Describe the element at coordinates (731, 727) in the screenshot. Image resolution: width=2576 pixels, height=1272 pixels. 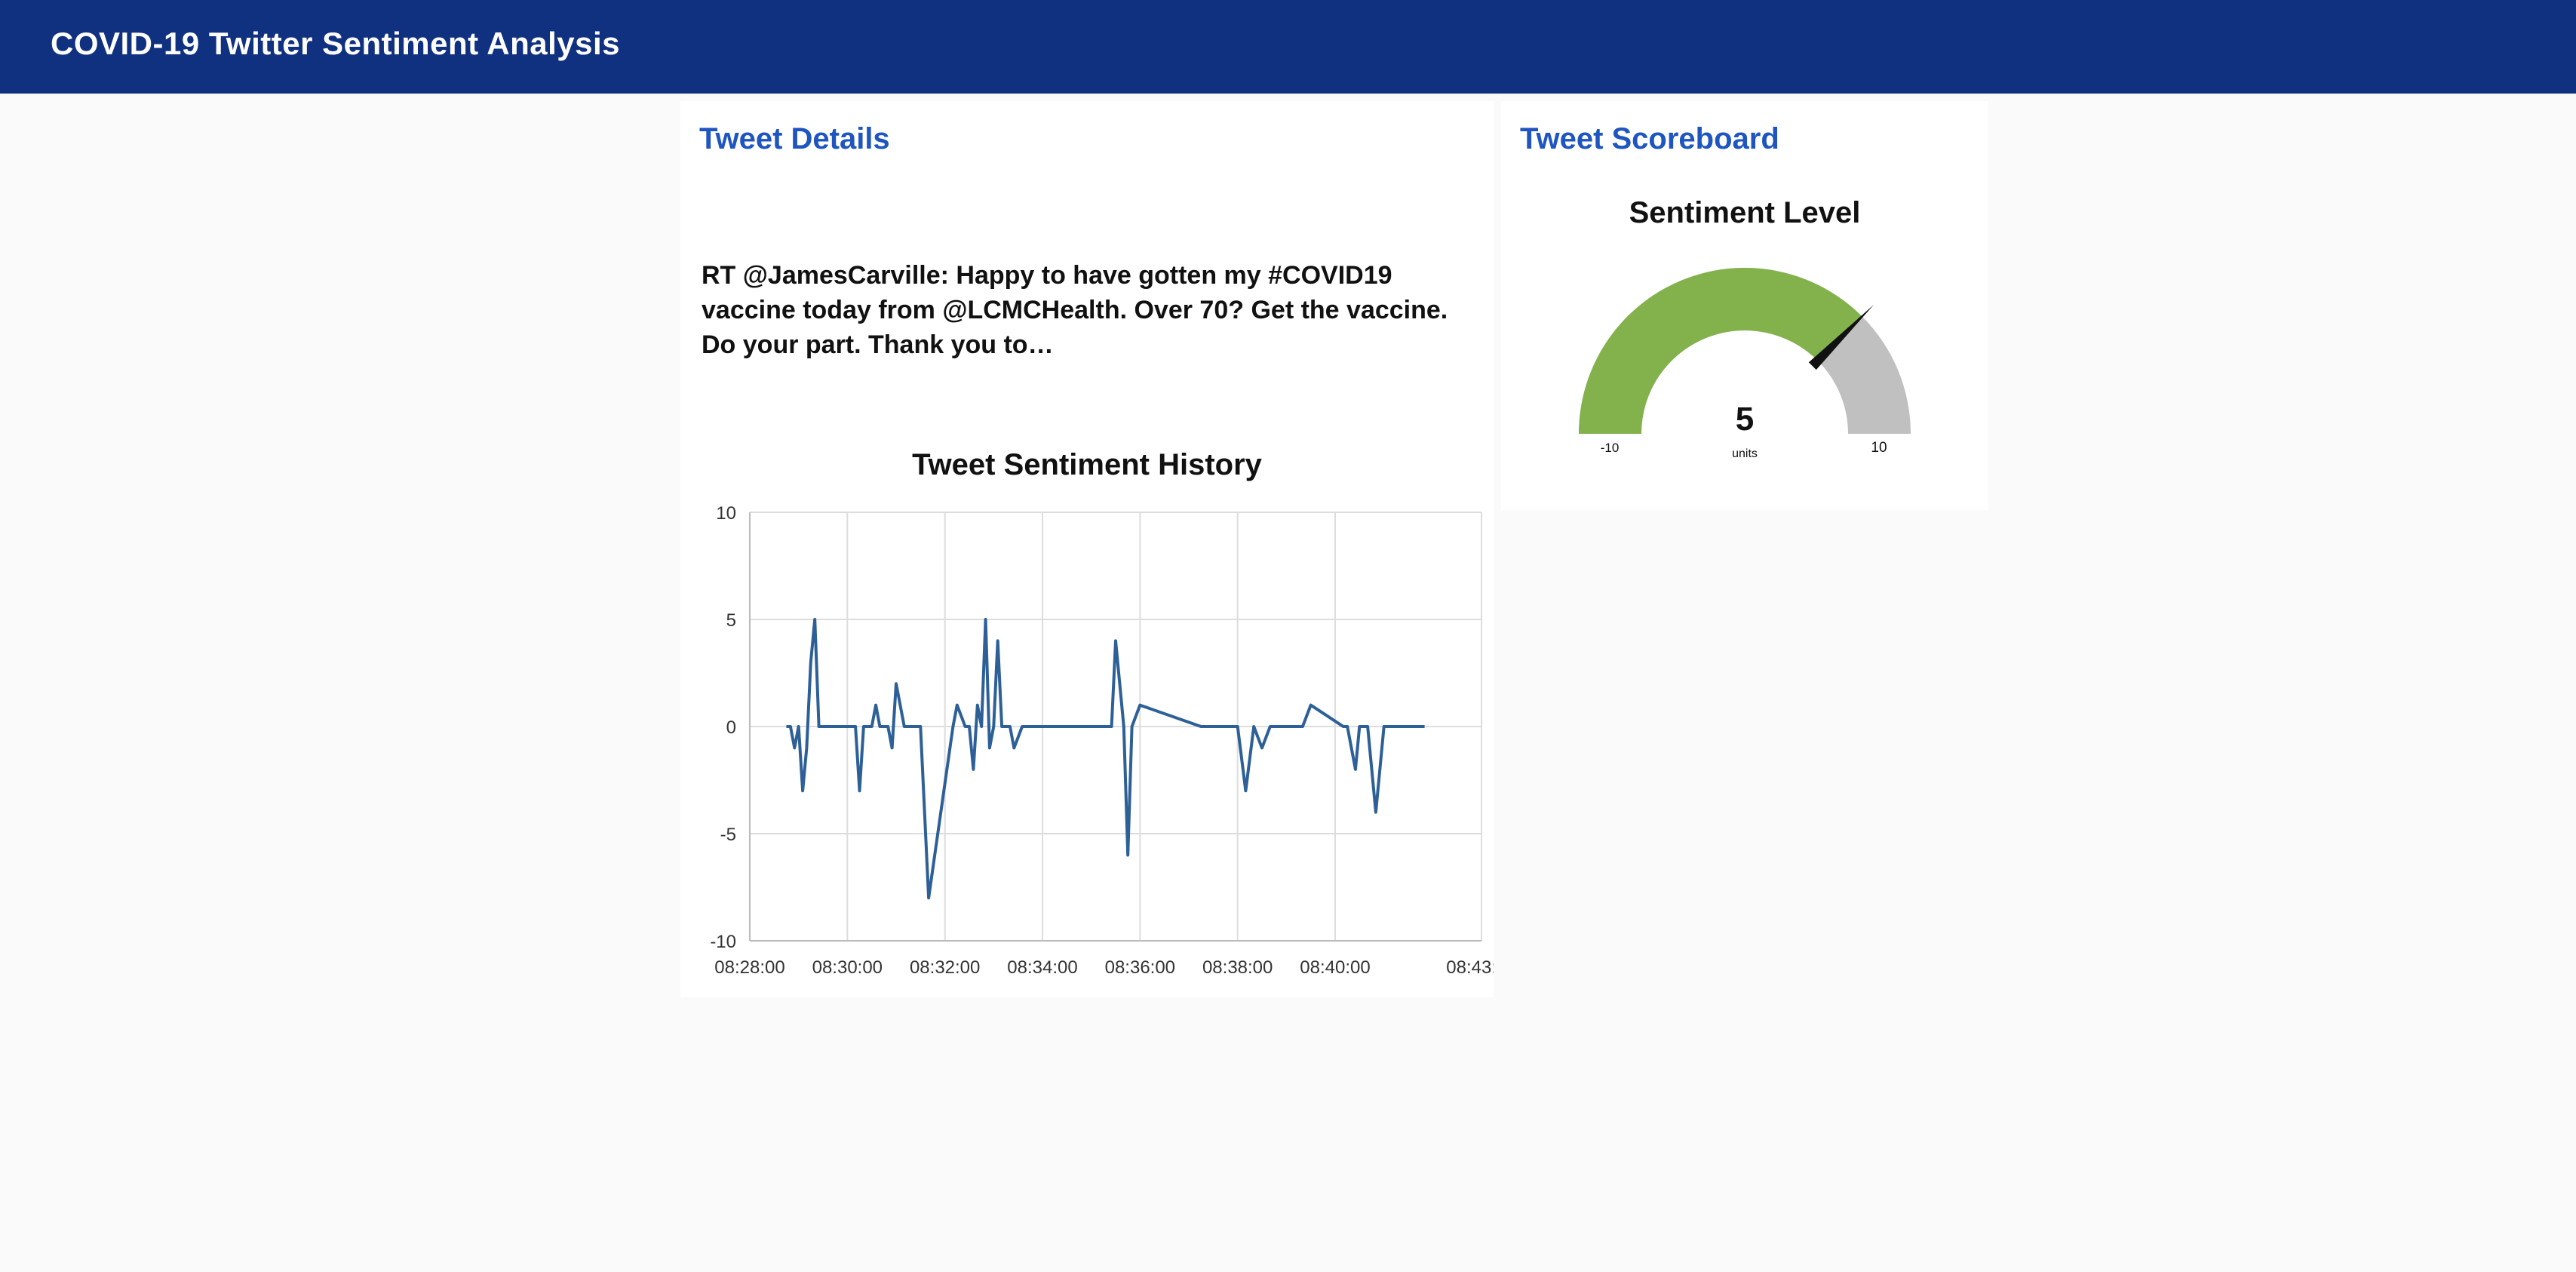
I see `y-tick-label: 0` at that location.